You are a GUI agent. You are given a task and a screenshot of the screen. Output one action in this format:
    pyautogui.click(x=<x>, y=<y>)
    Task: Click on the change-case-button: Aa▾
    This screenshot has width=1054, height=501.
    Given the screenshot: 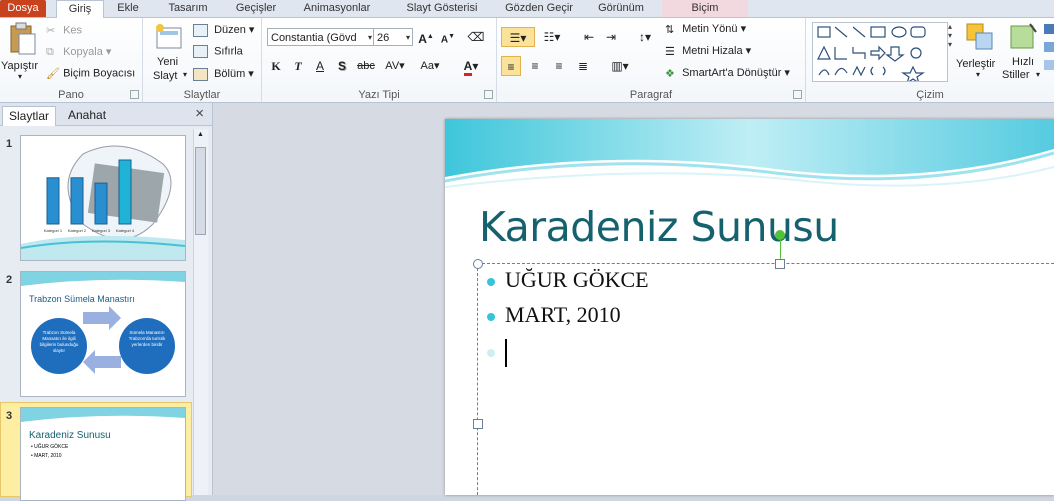 What is the action you would take?
    pyautogui.click(x=430, y=66)
    